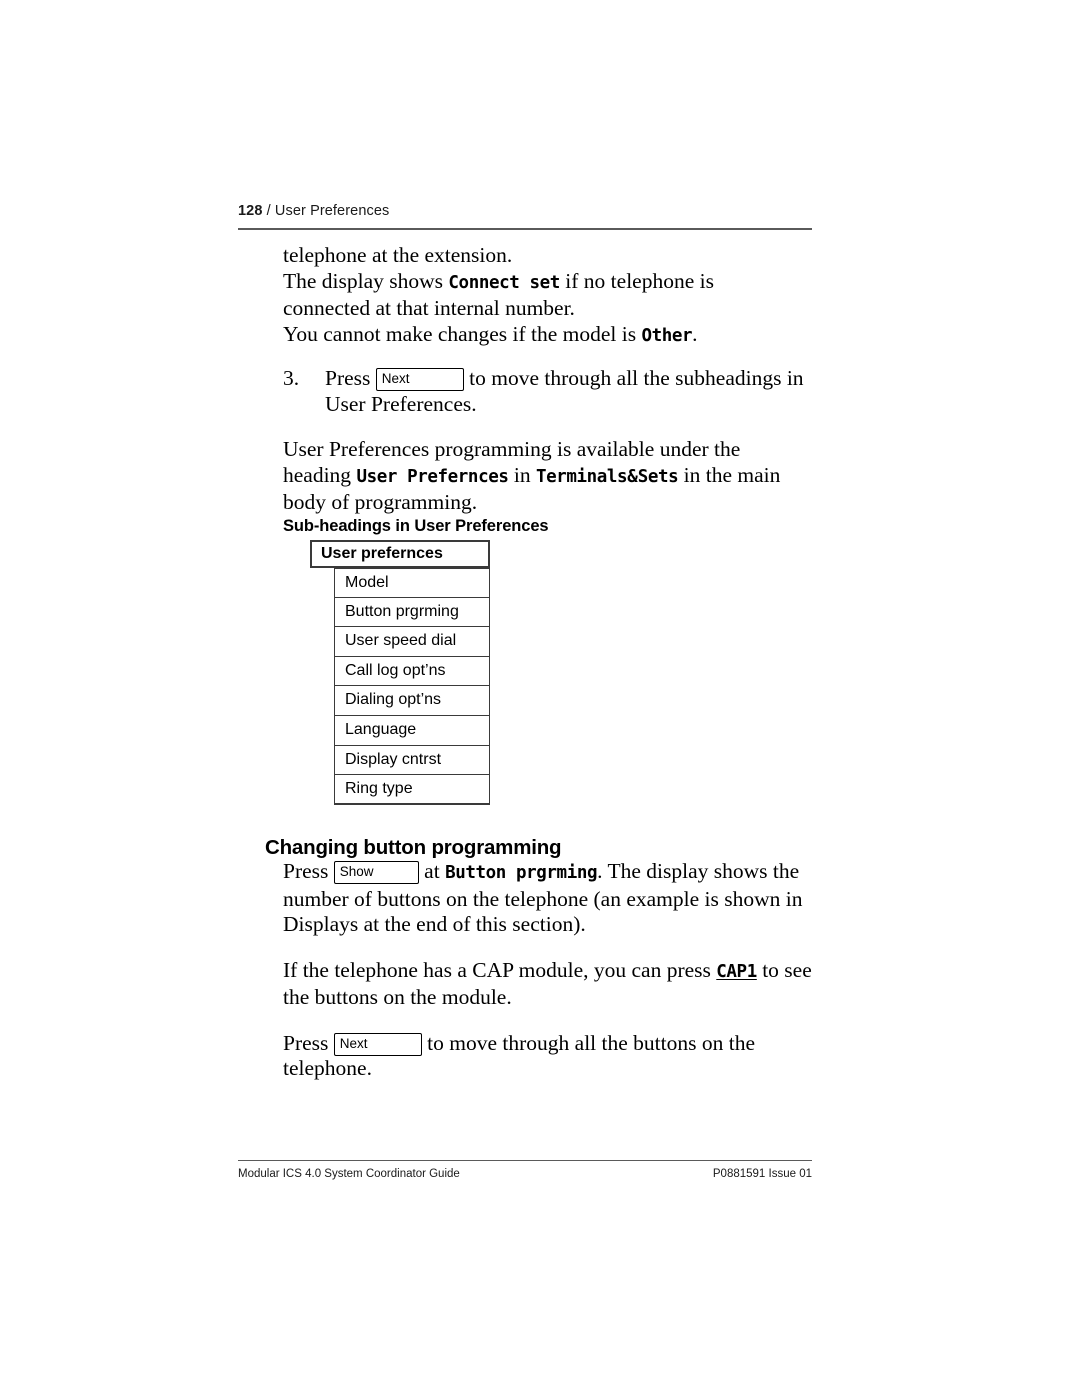 The width and height of the screenshot is (1080, 1397). I want to click on table-row: User speed dial, so click(412, 642).